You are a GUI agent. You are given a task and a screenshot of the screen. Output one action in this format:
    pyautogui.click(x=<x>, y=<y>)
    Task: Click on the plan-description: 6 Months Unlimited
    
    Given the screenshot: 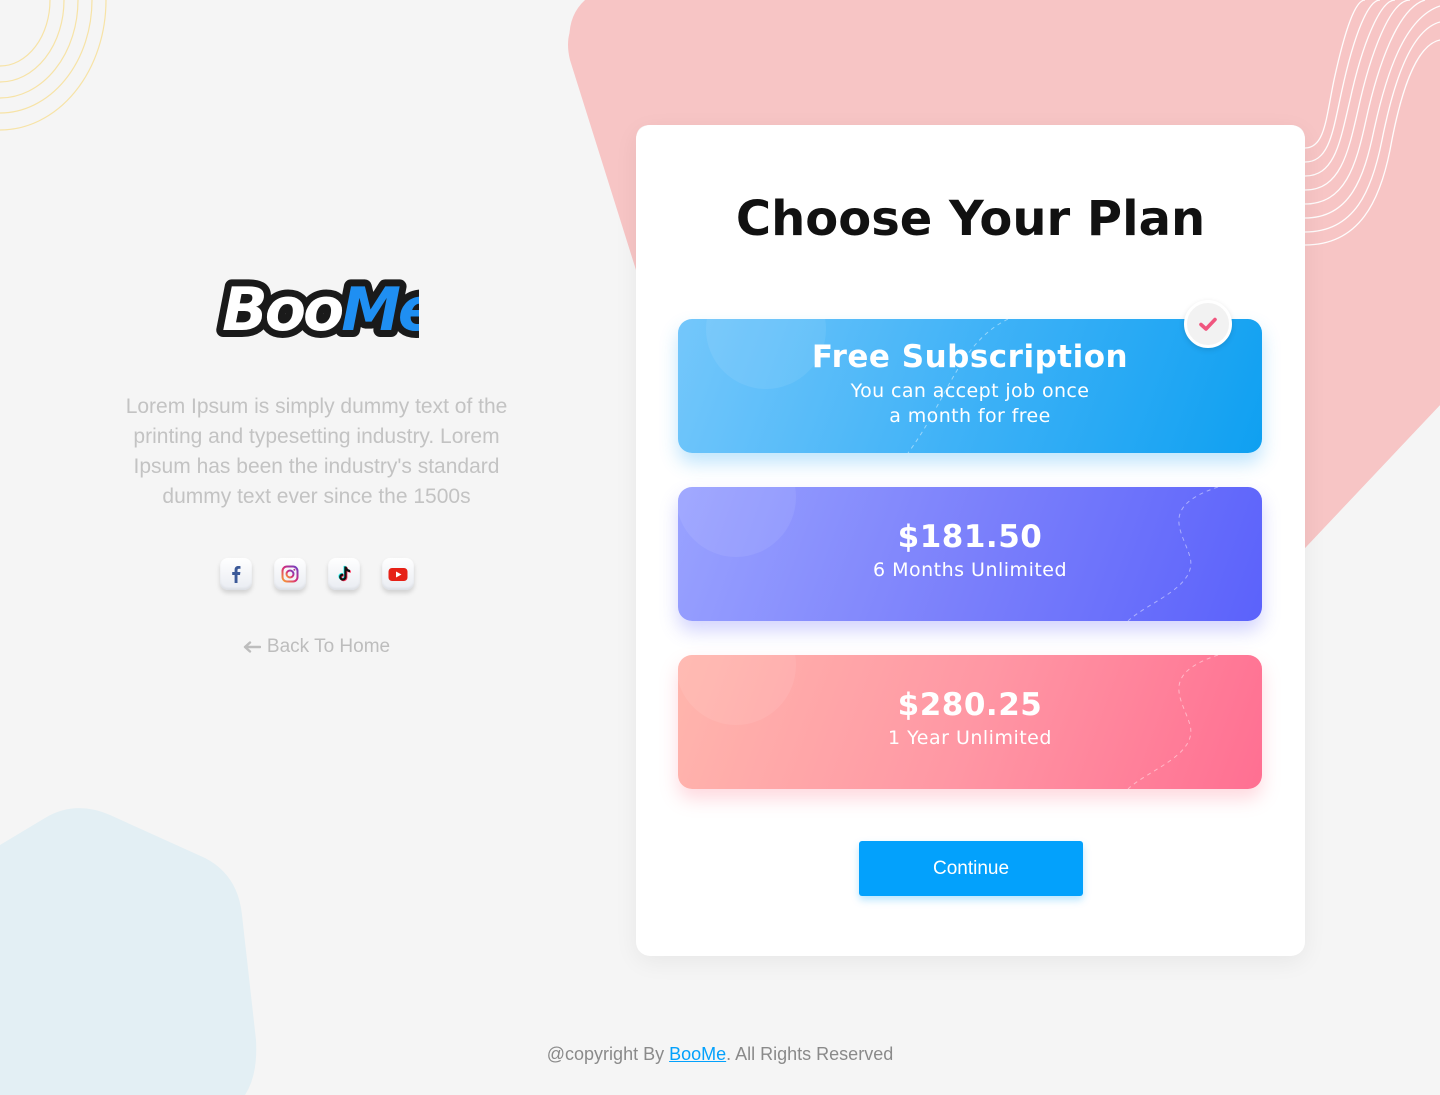 What is the action you would take?
    pyautogui.click(x=970, y=570)
    